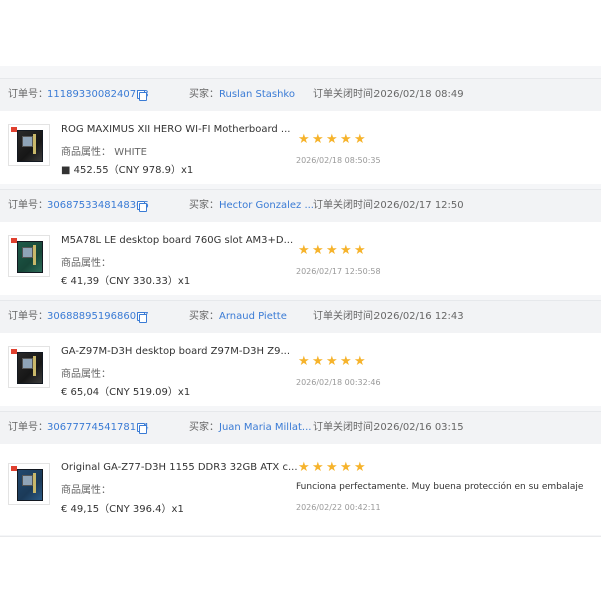  Describe the element at coordinates (126, 281) in the screenshot. I see `product-price: € 41,39（CNY 330.33）x1` at that location.